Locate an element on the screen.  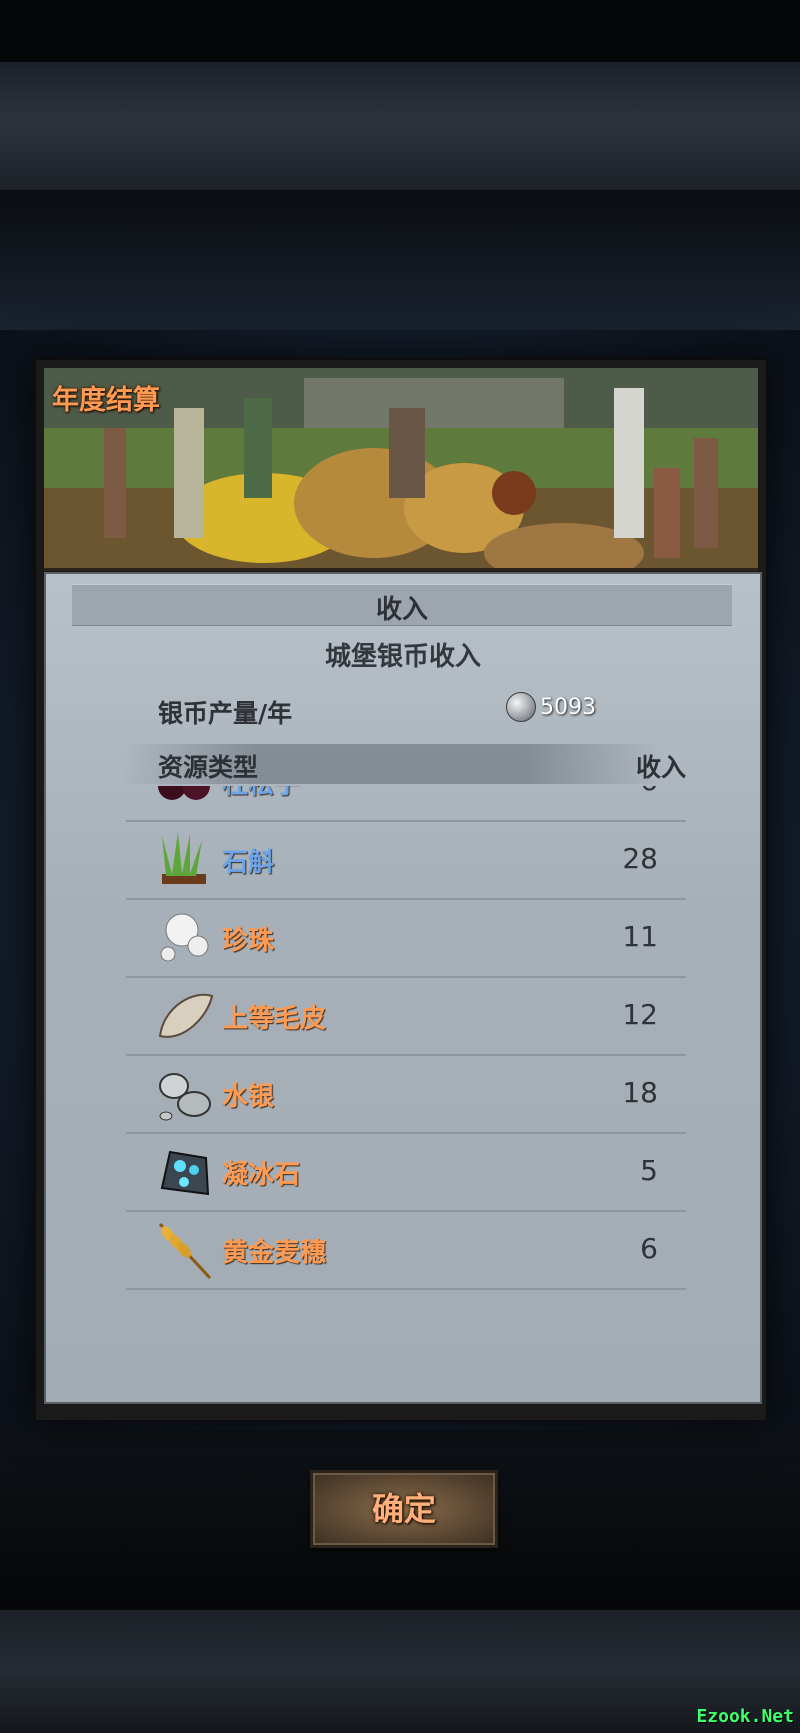
list-item: 石斛 28 is located at coordinates (406, 861).